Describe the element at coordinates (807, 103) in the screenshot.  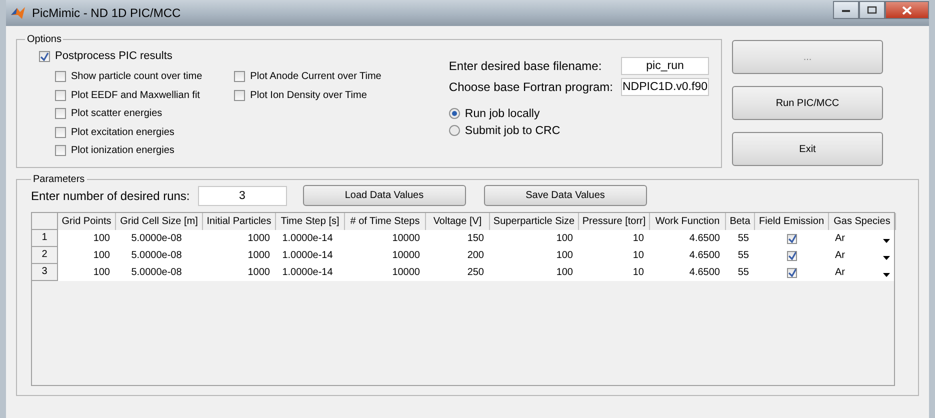
I see `action-button: Run PIC/MCC` at that location.